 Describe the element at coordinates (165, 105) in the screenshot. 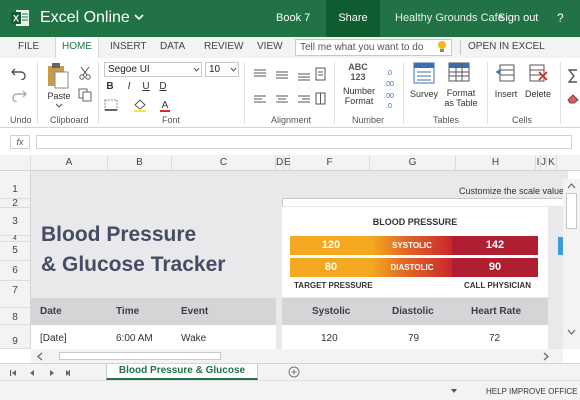

I see `font-color-icon: A` at that location.